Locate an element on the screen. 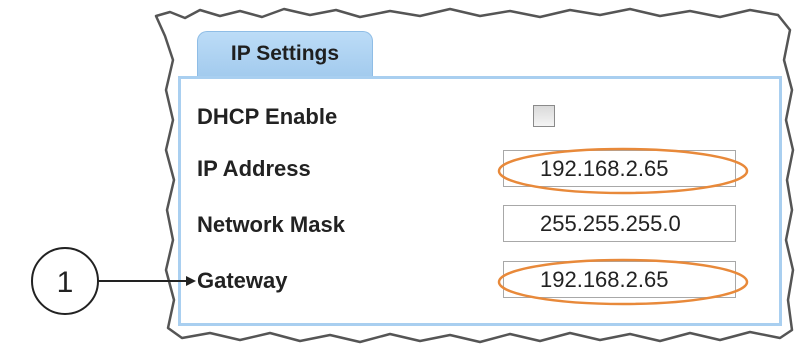  dhcp-enable-checkbox is located at coordinates (544, 116).